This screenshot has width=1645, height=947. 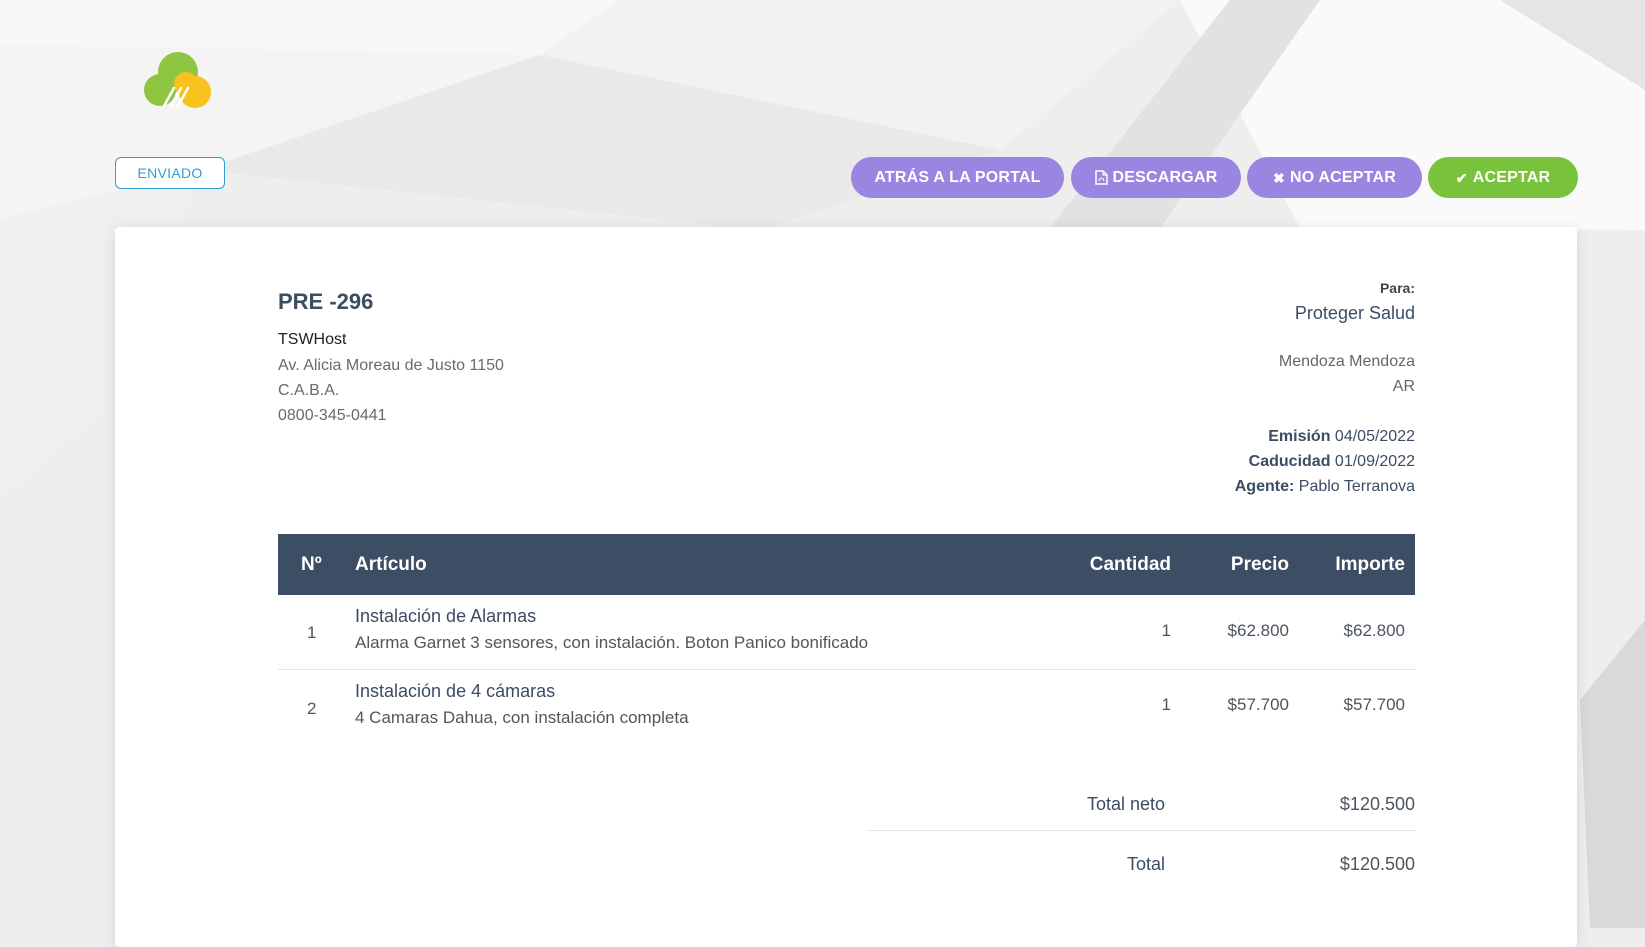 I want to click on total-value: $120.500, so click(x=1377, y=864).